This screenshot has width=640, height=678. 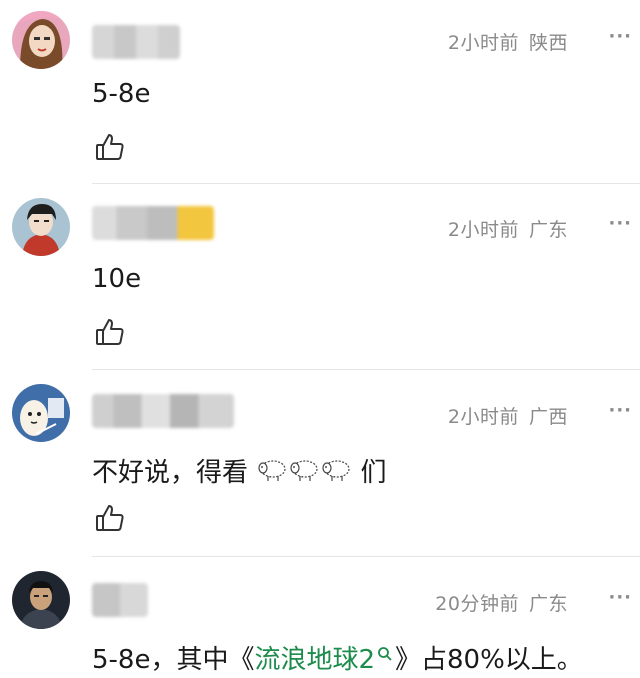 I want to click on comment-text-after: 》占80%以上。, so click(x=489, y=660).